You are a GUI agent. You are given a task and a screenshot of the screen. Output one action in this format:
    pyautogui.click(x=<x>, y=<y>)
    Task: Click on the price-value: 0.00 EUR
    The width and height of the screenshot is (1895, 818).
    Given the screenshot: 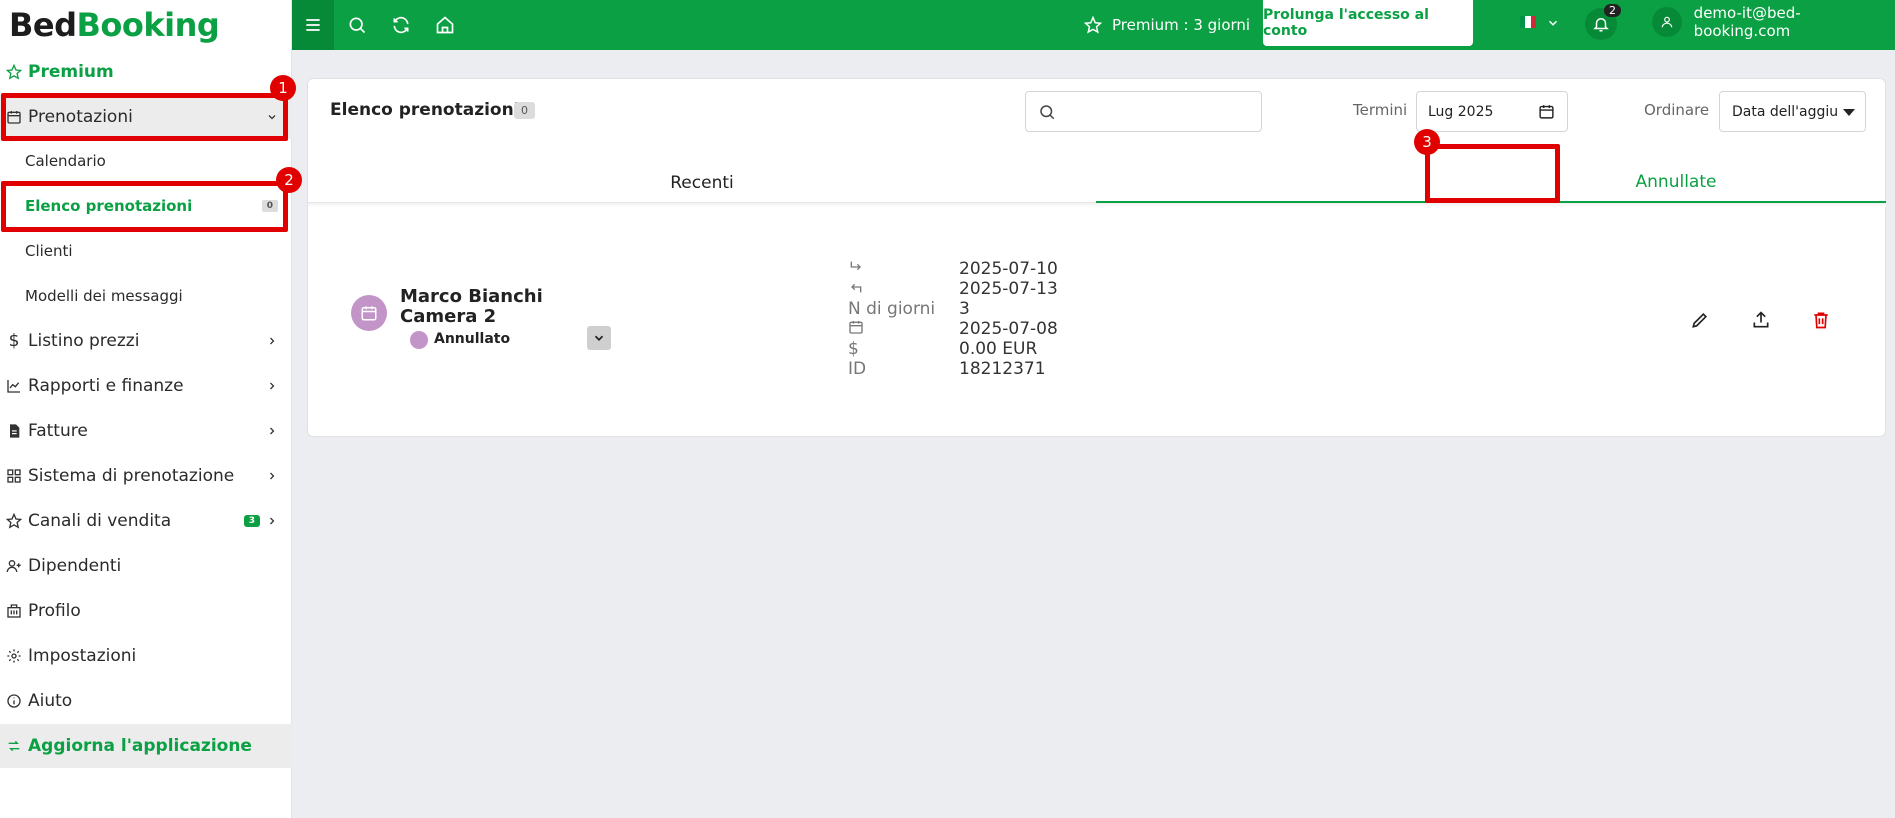 What is the action you would take?
    pyautogui.click(x=998, y=349)
    